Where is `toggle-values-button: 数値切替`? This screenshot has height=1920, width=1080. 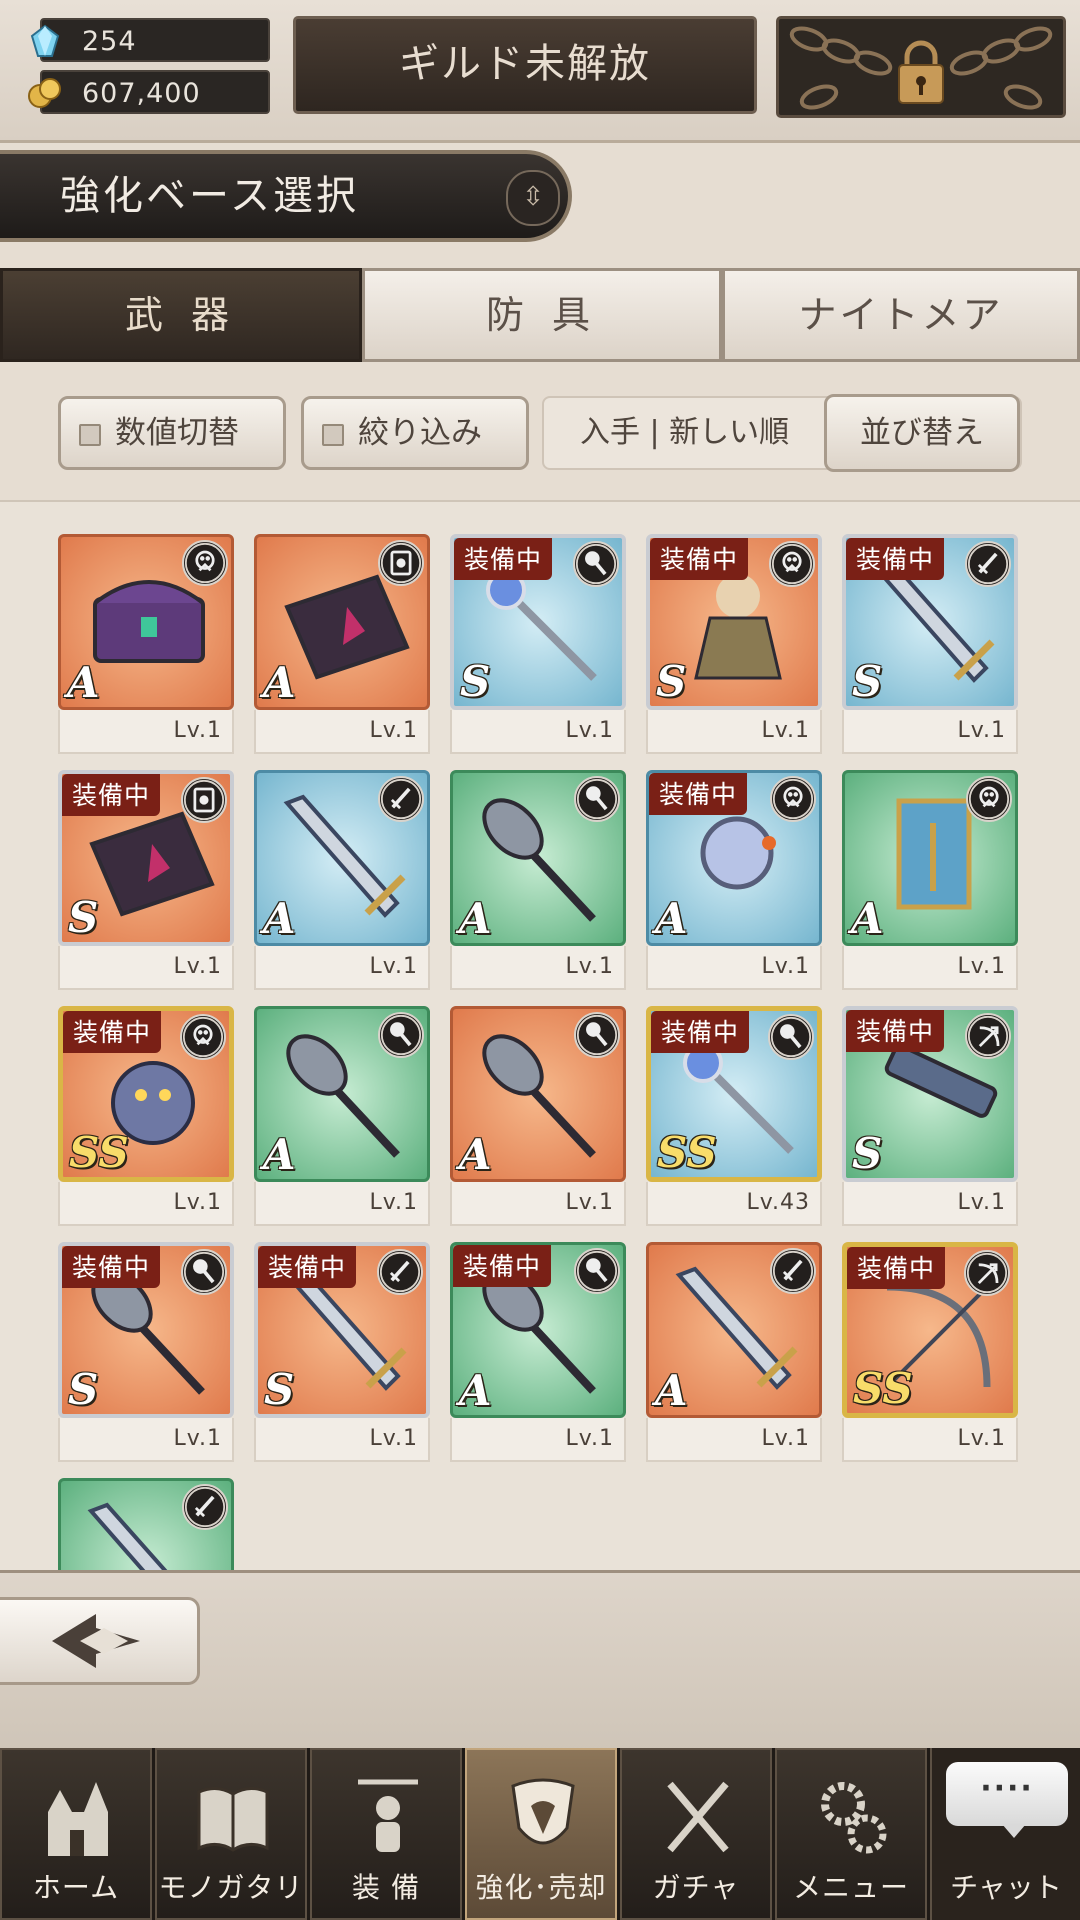 toggle-values-button: 数値切替 is located at coordinates (172, 433).